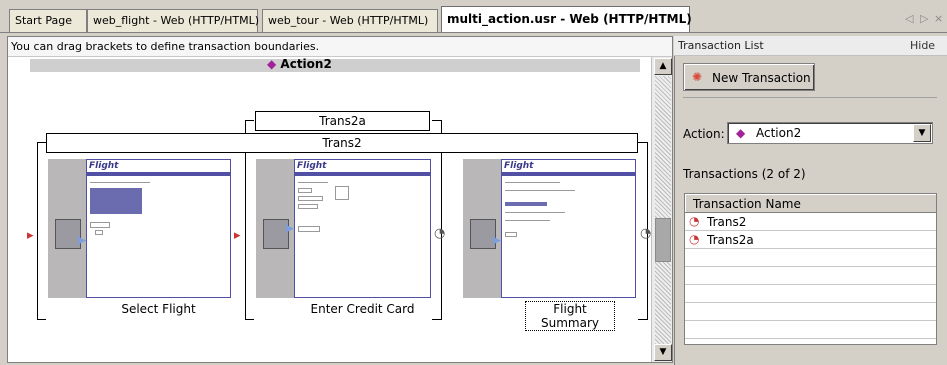 The width and height of the screenshot is (947, 365). I want to click on action-select-value: Action2, so click(779, 133).